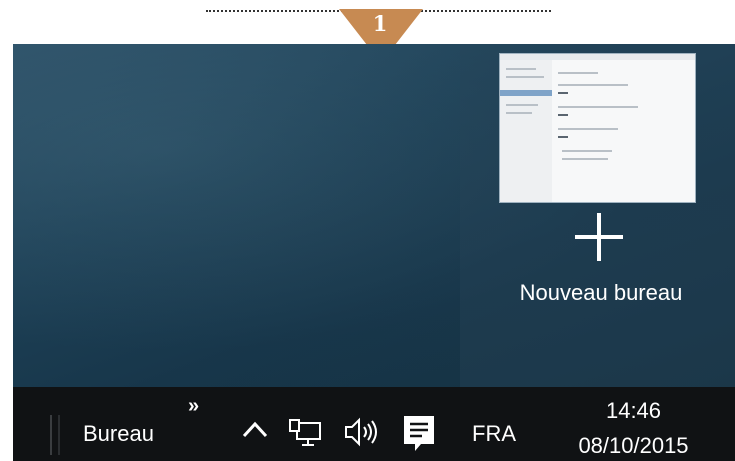  I want to click on notifications-icon, so click(419, 433).